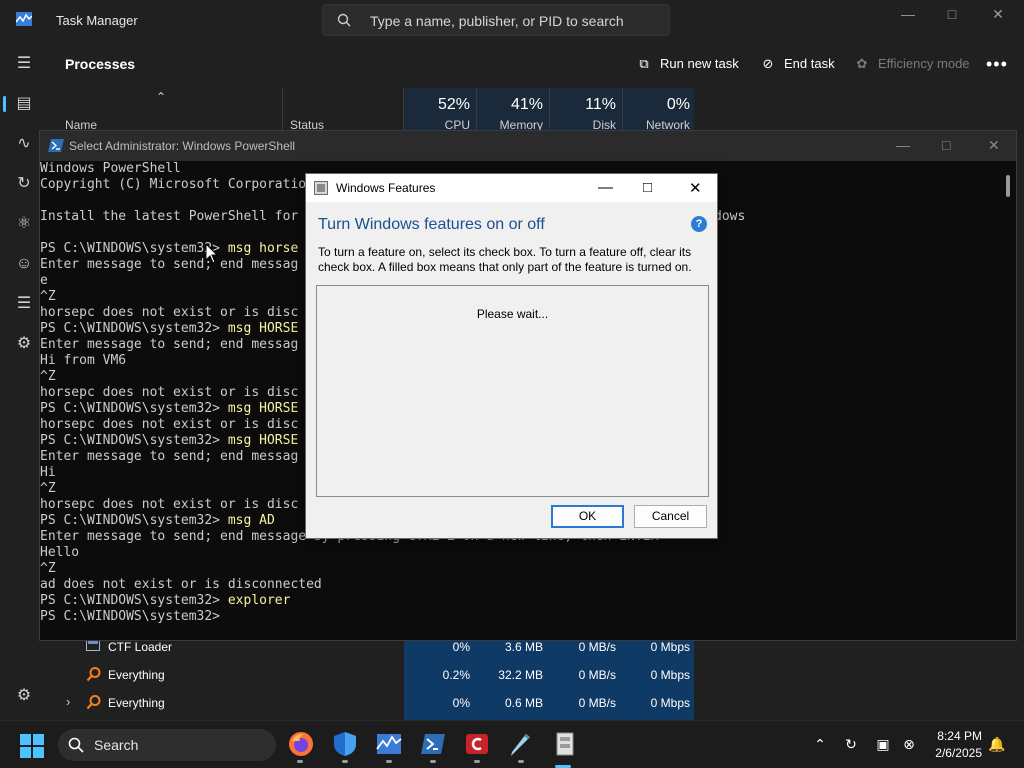  Describe the element at coordinates (263, 248) in the screenshot. I see `console-command: msg horse` at that location.